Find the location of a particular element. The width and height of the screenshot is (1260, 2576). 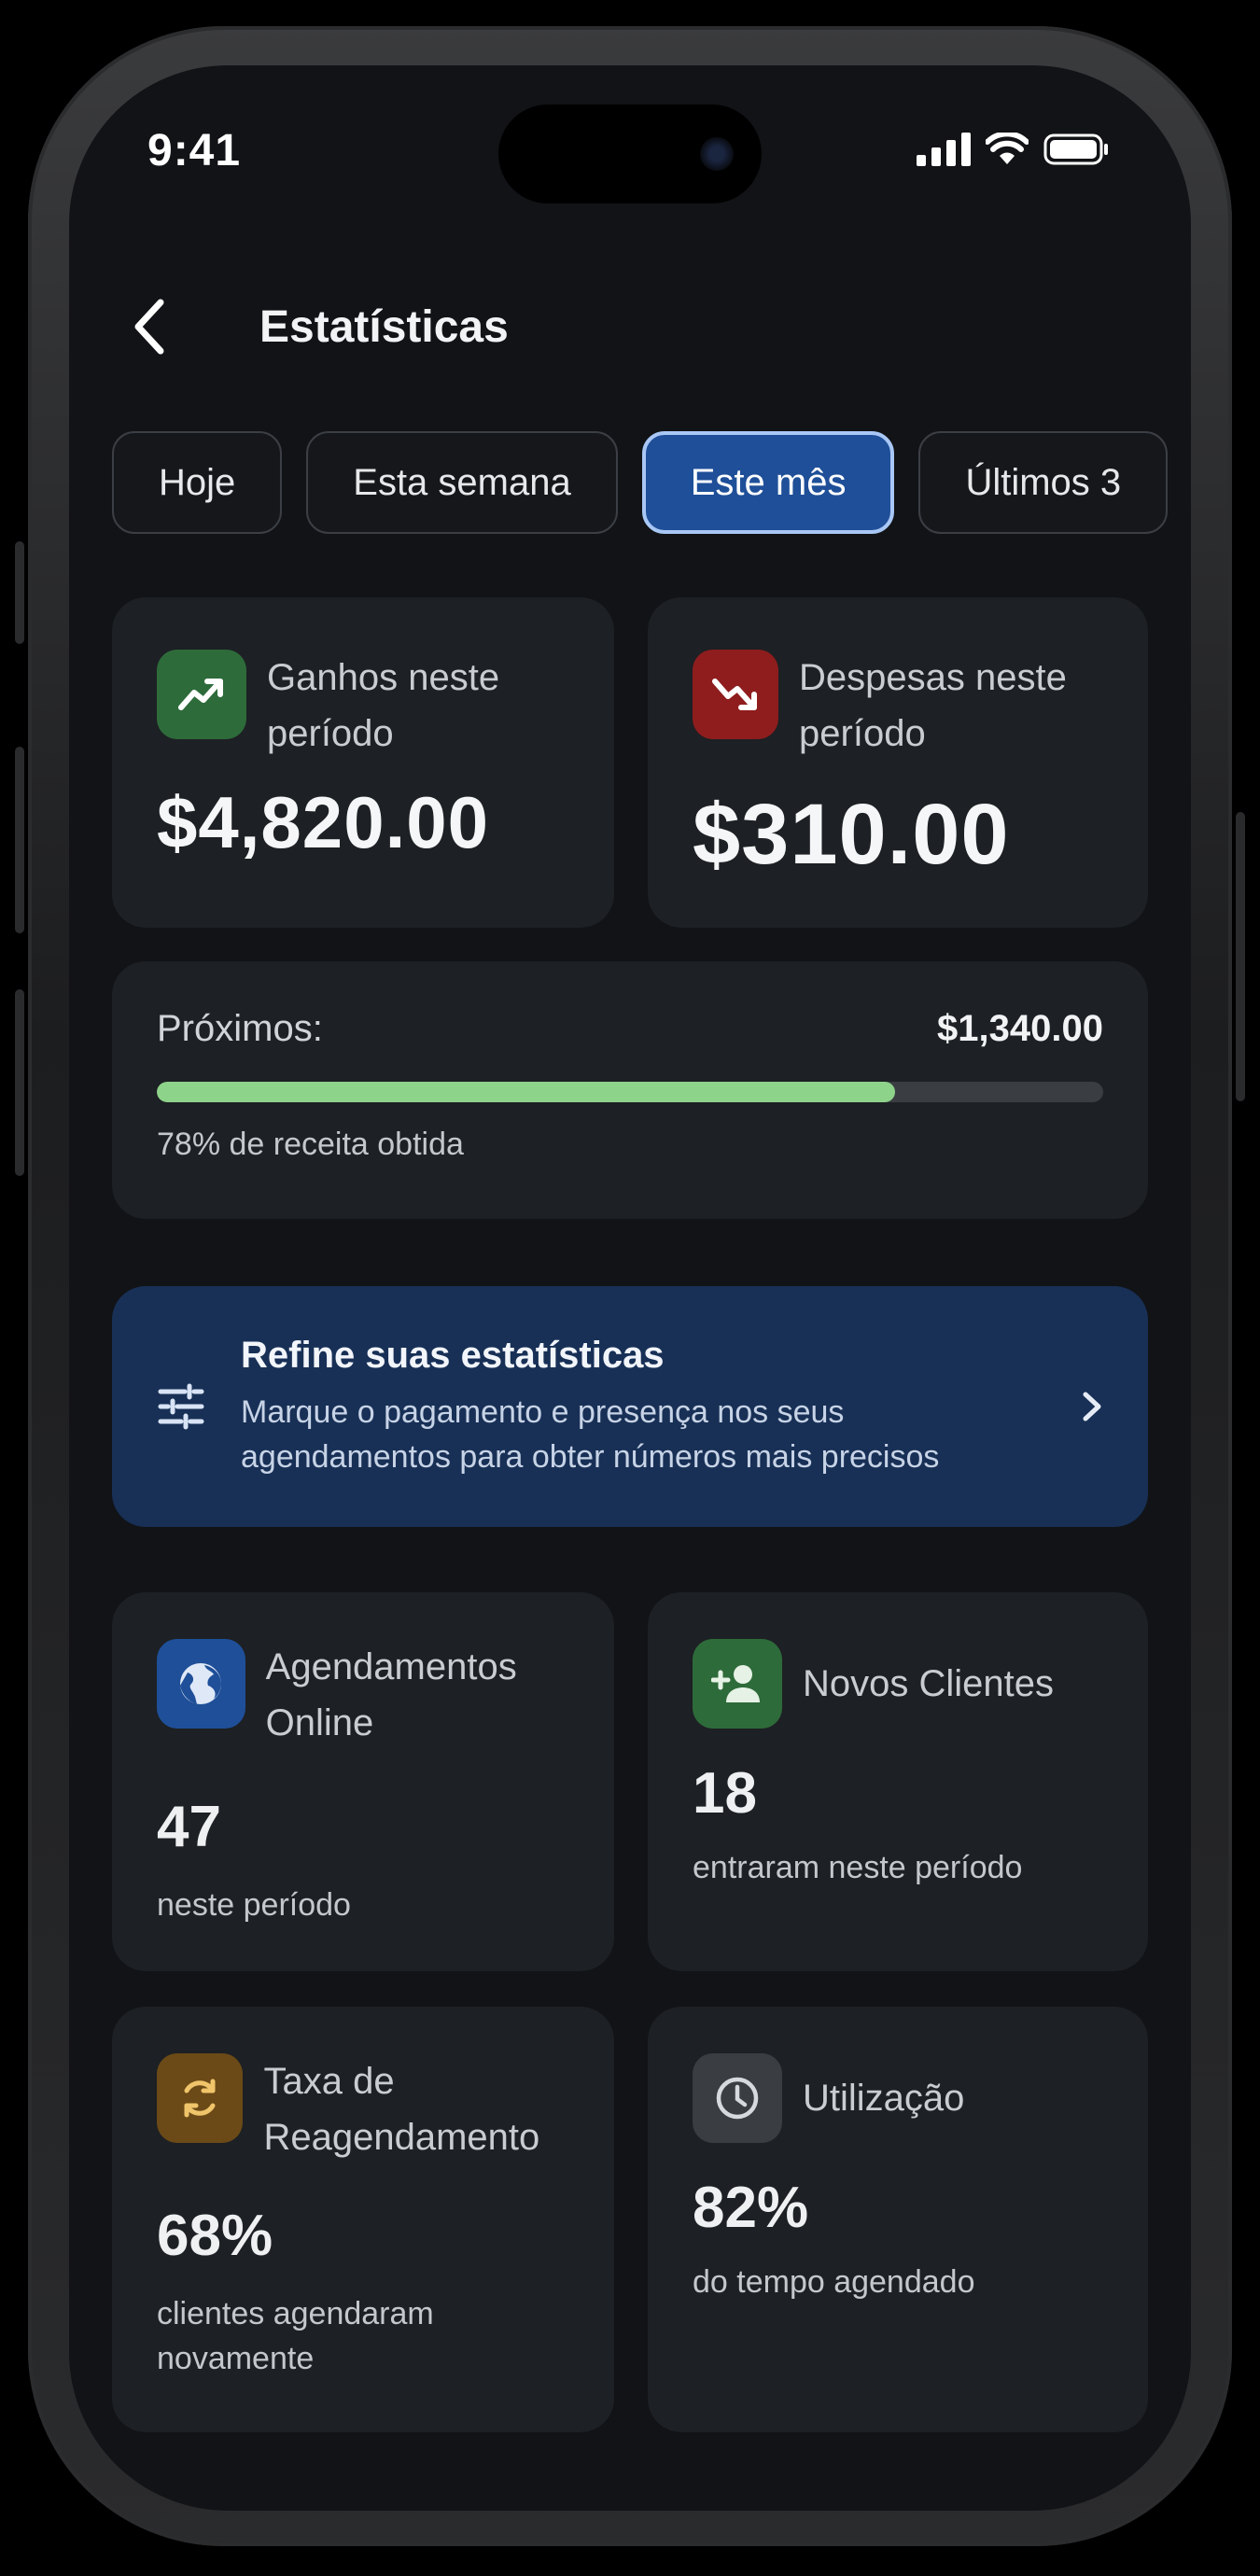

back-button is located at coordinates (149, 327).